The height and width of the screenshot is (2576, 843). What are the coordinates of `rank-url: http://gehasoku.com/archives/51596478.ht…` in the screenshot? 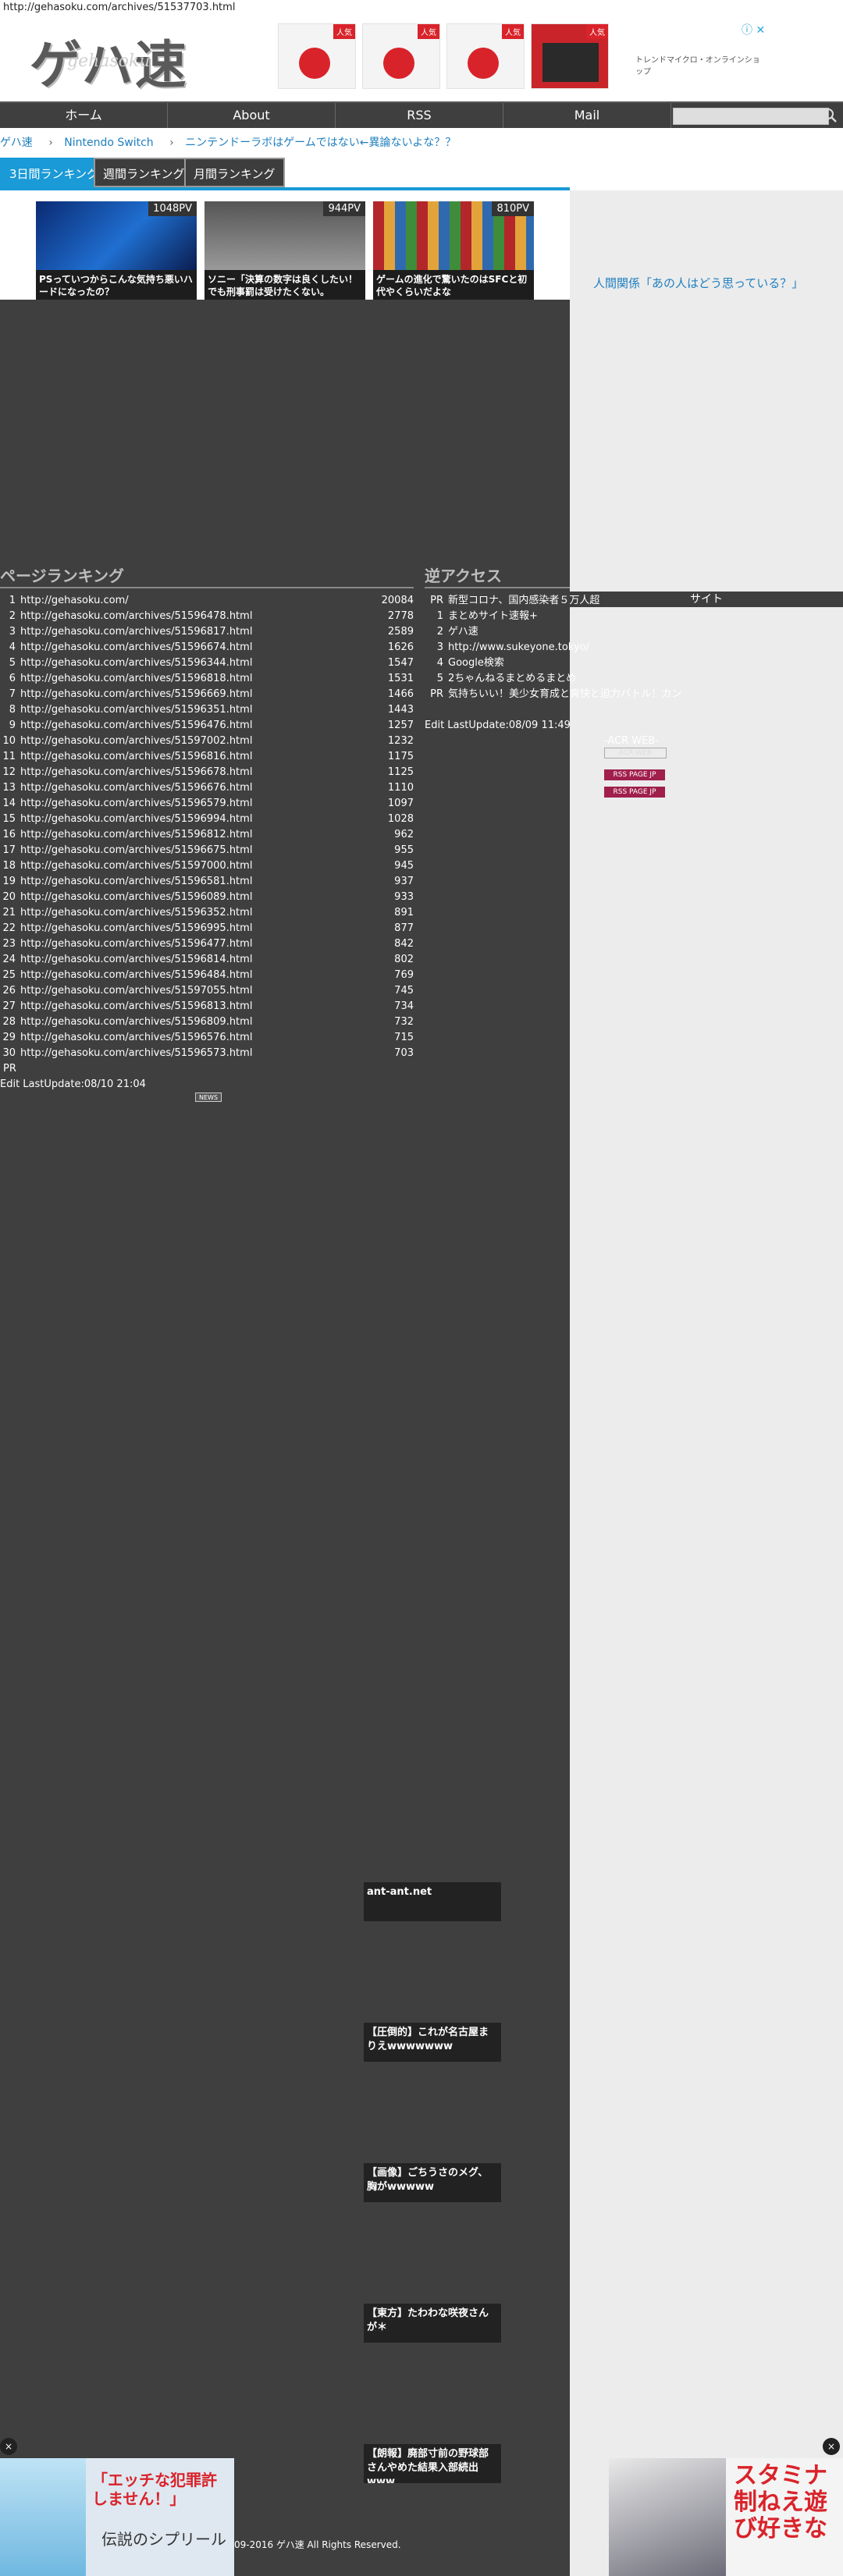 It's located at (136, 616).